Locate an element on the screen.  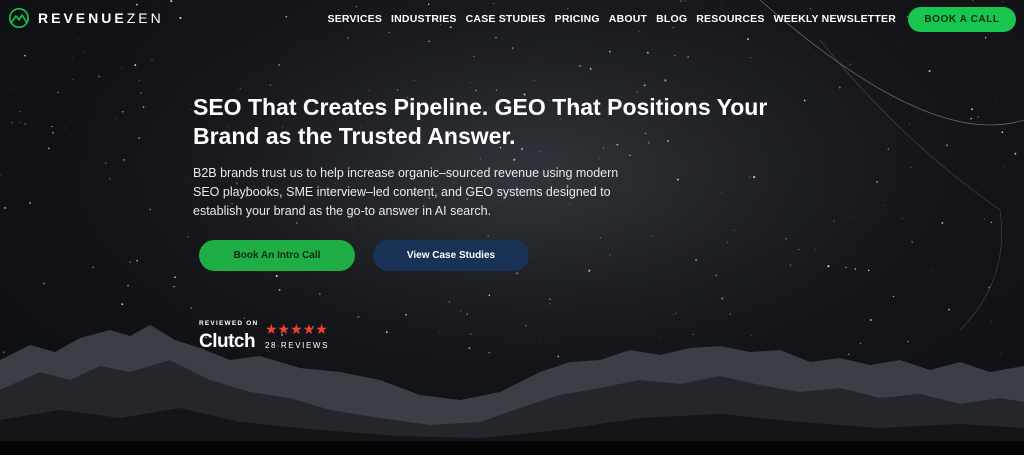
nav-about: ABOUT is located at coordinates (628, 19).